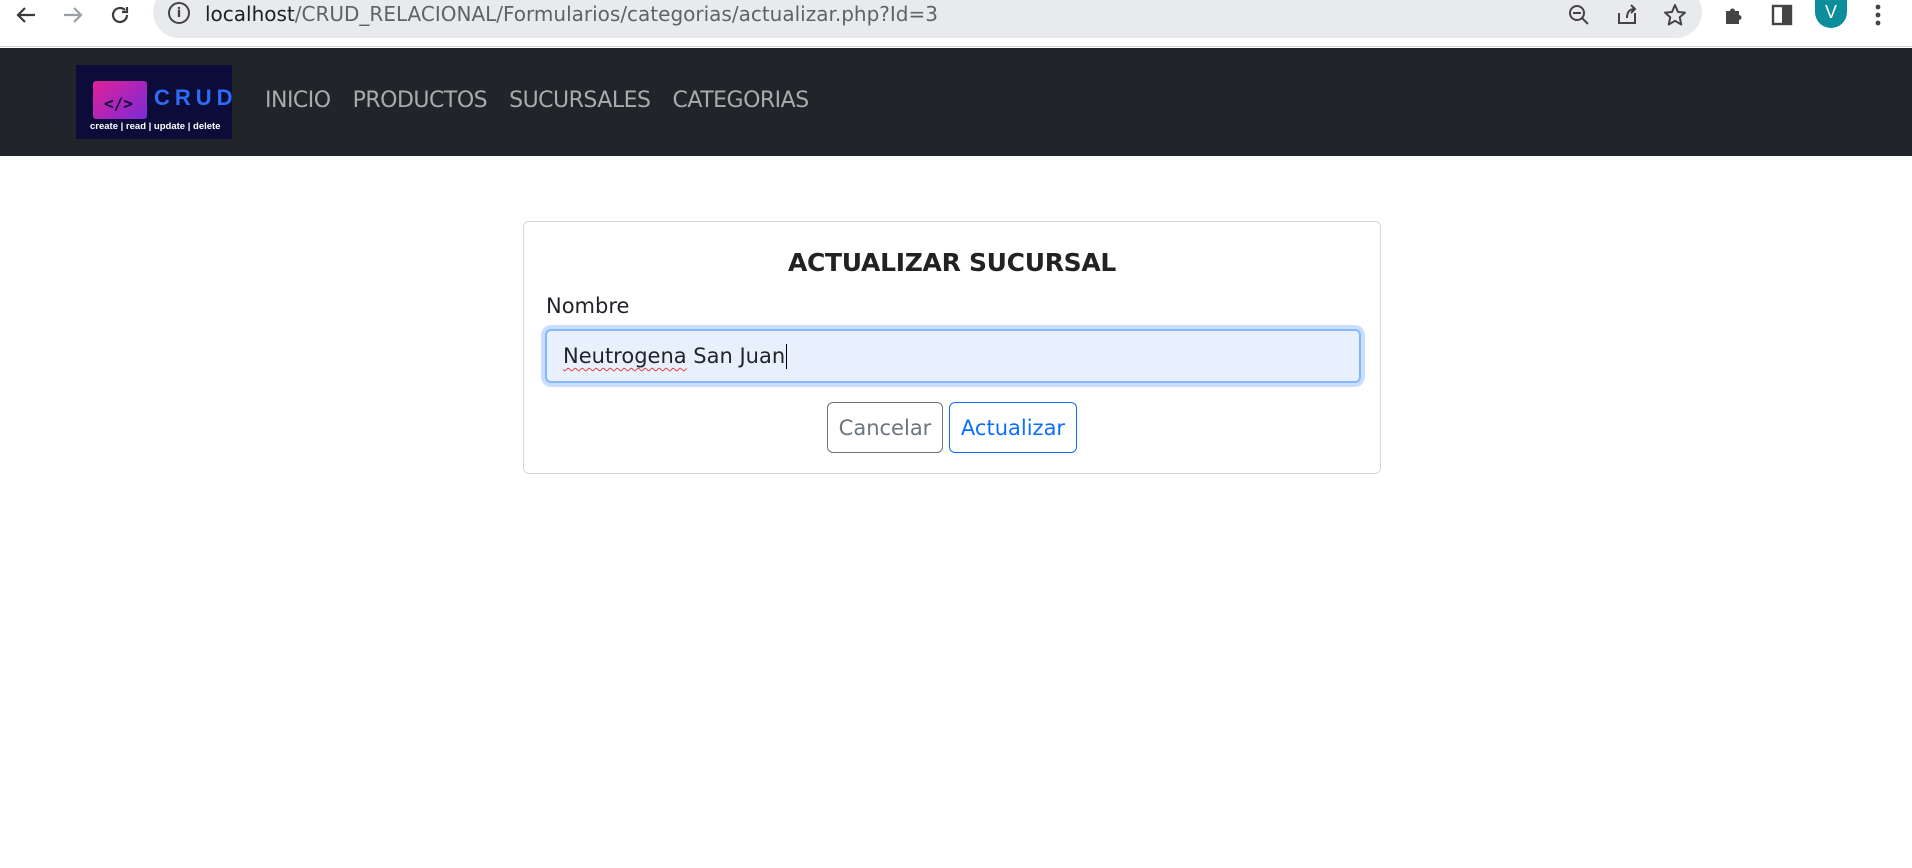  Describe the element at coordinates (588, 306) in the screenshot. I see `nombre-label: Nombre` at that location.